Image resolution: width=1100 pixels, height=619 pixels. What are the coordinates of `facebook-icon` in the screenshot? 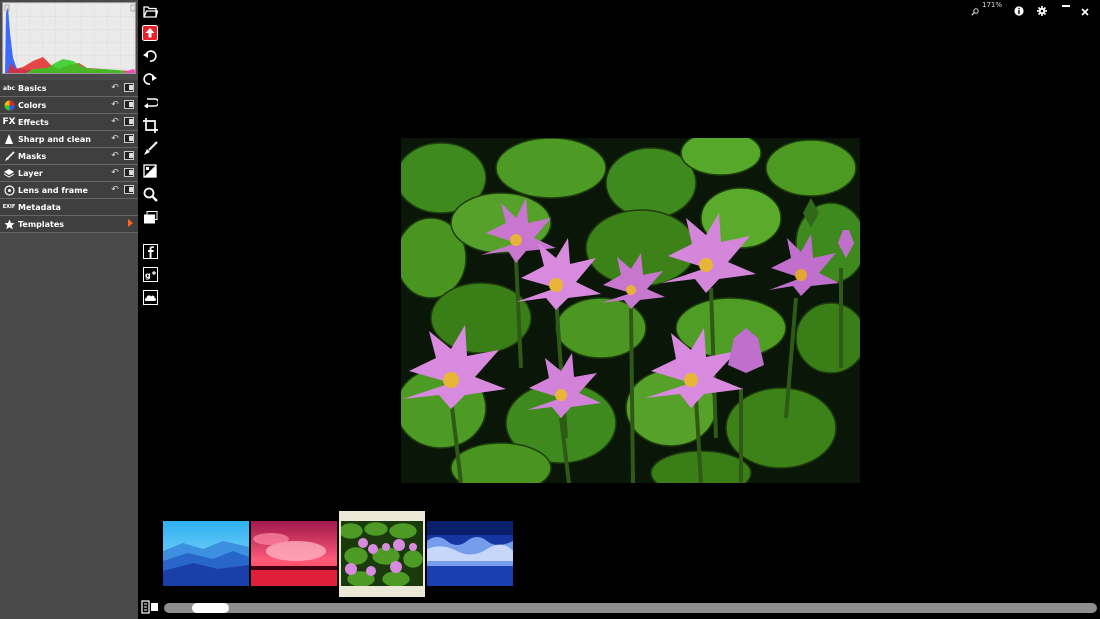 It's located at (150, 251).